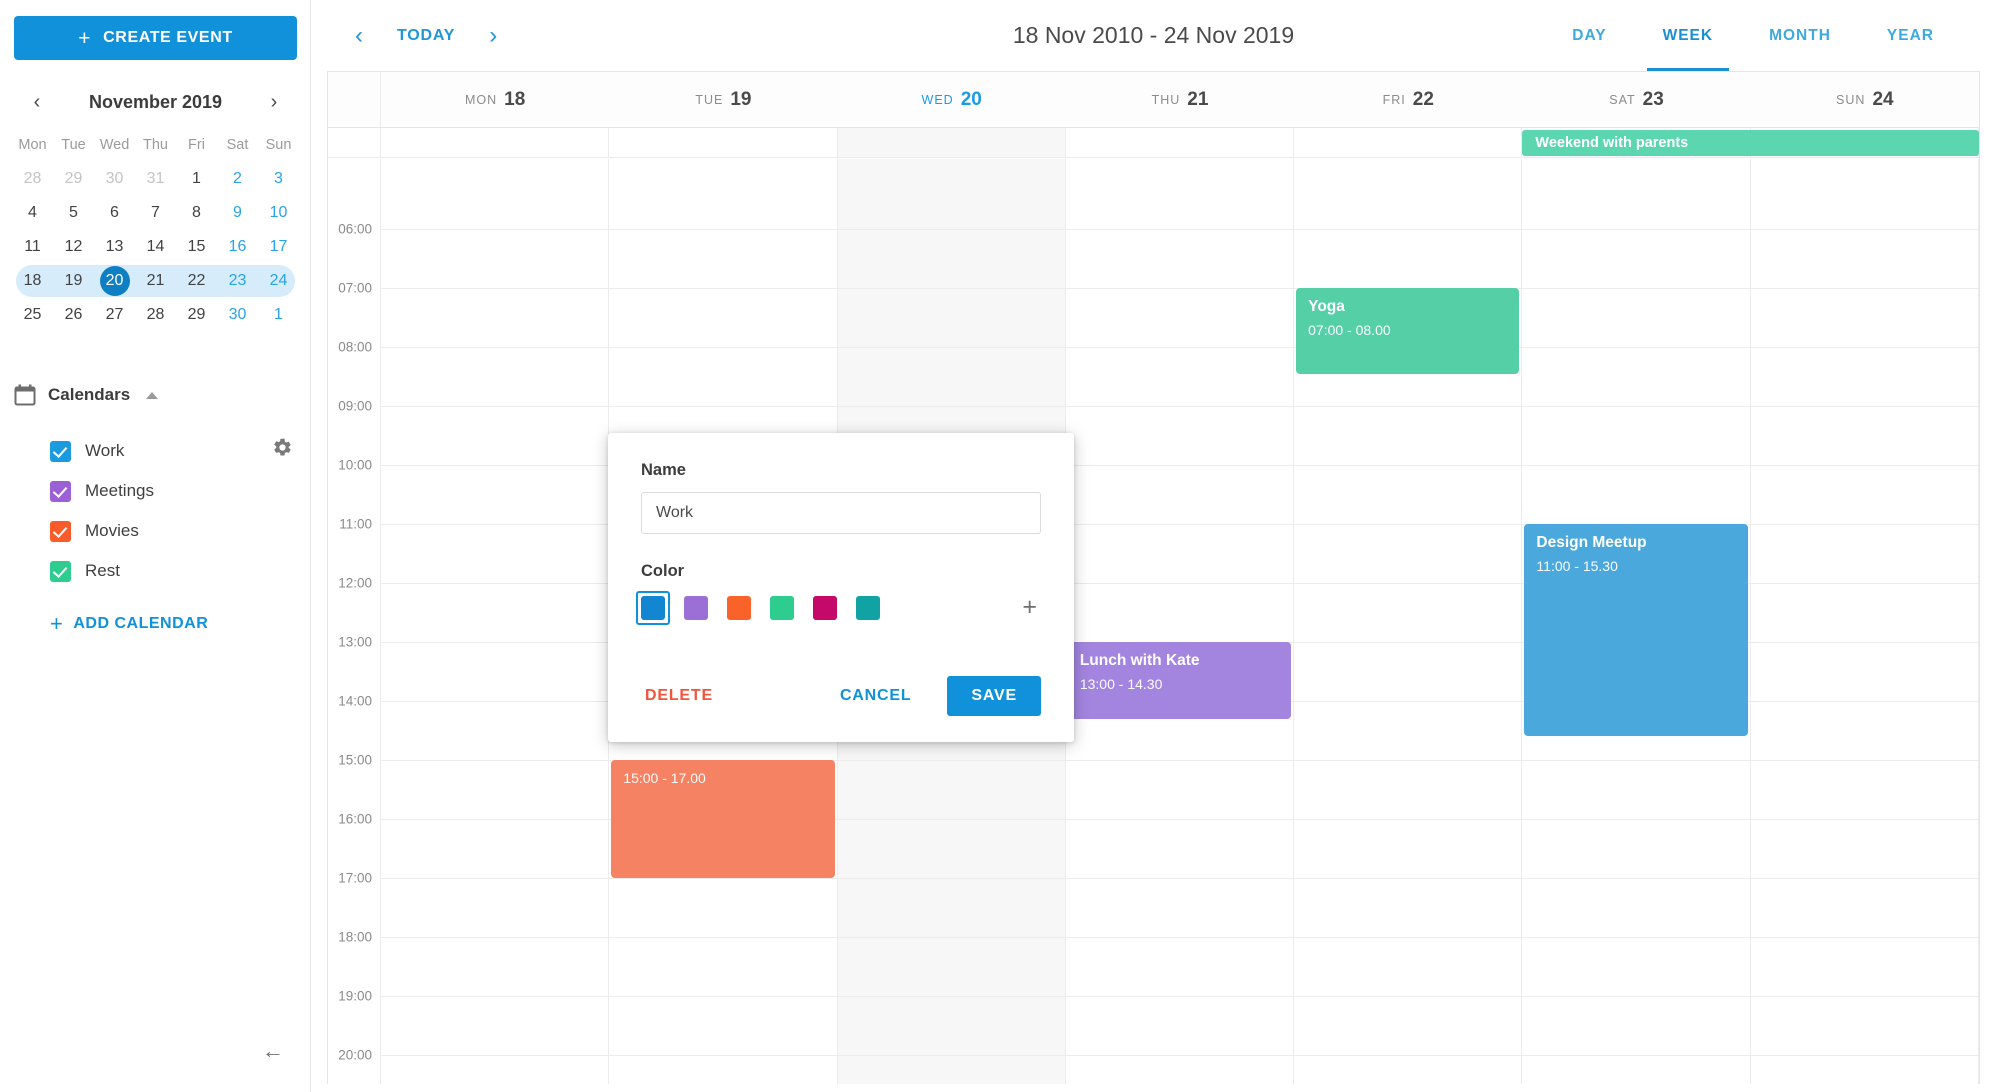  What do you see at coordinates (278, 247) in the screenshot?
I see `mini-calendar-day: 17` at bounding box center [278, 247].